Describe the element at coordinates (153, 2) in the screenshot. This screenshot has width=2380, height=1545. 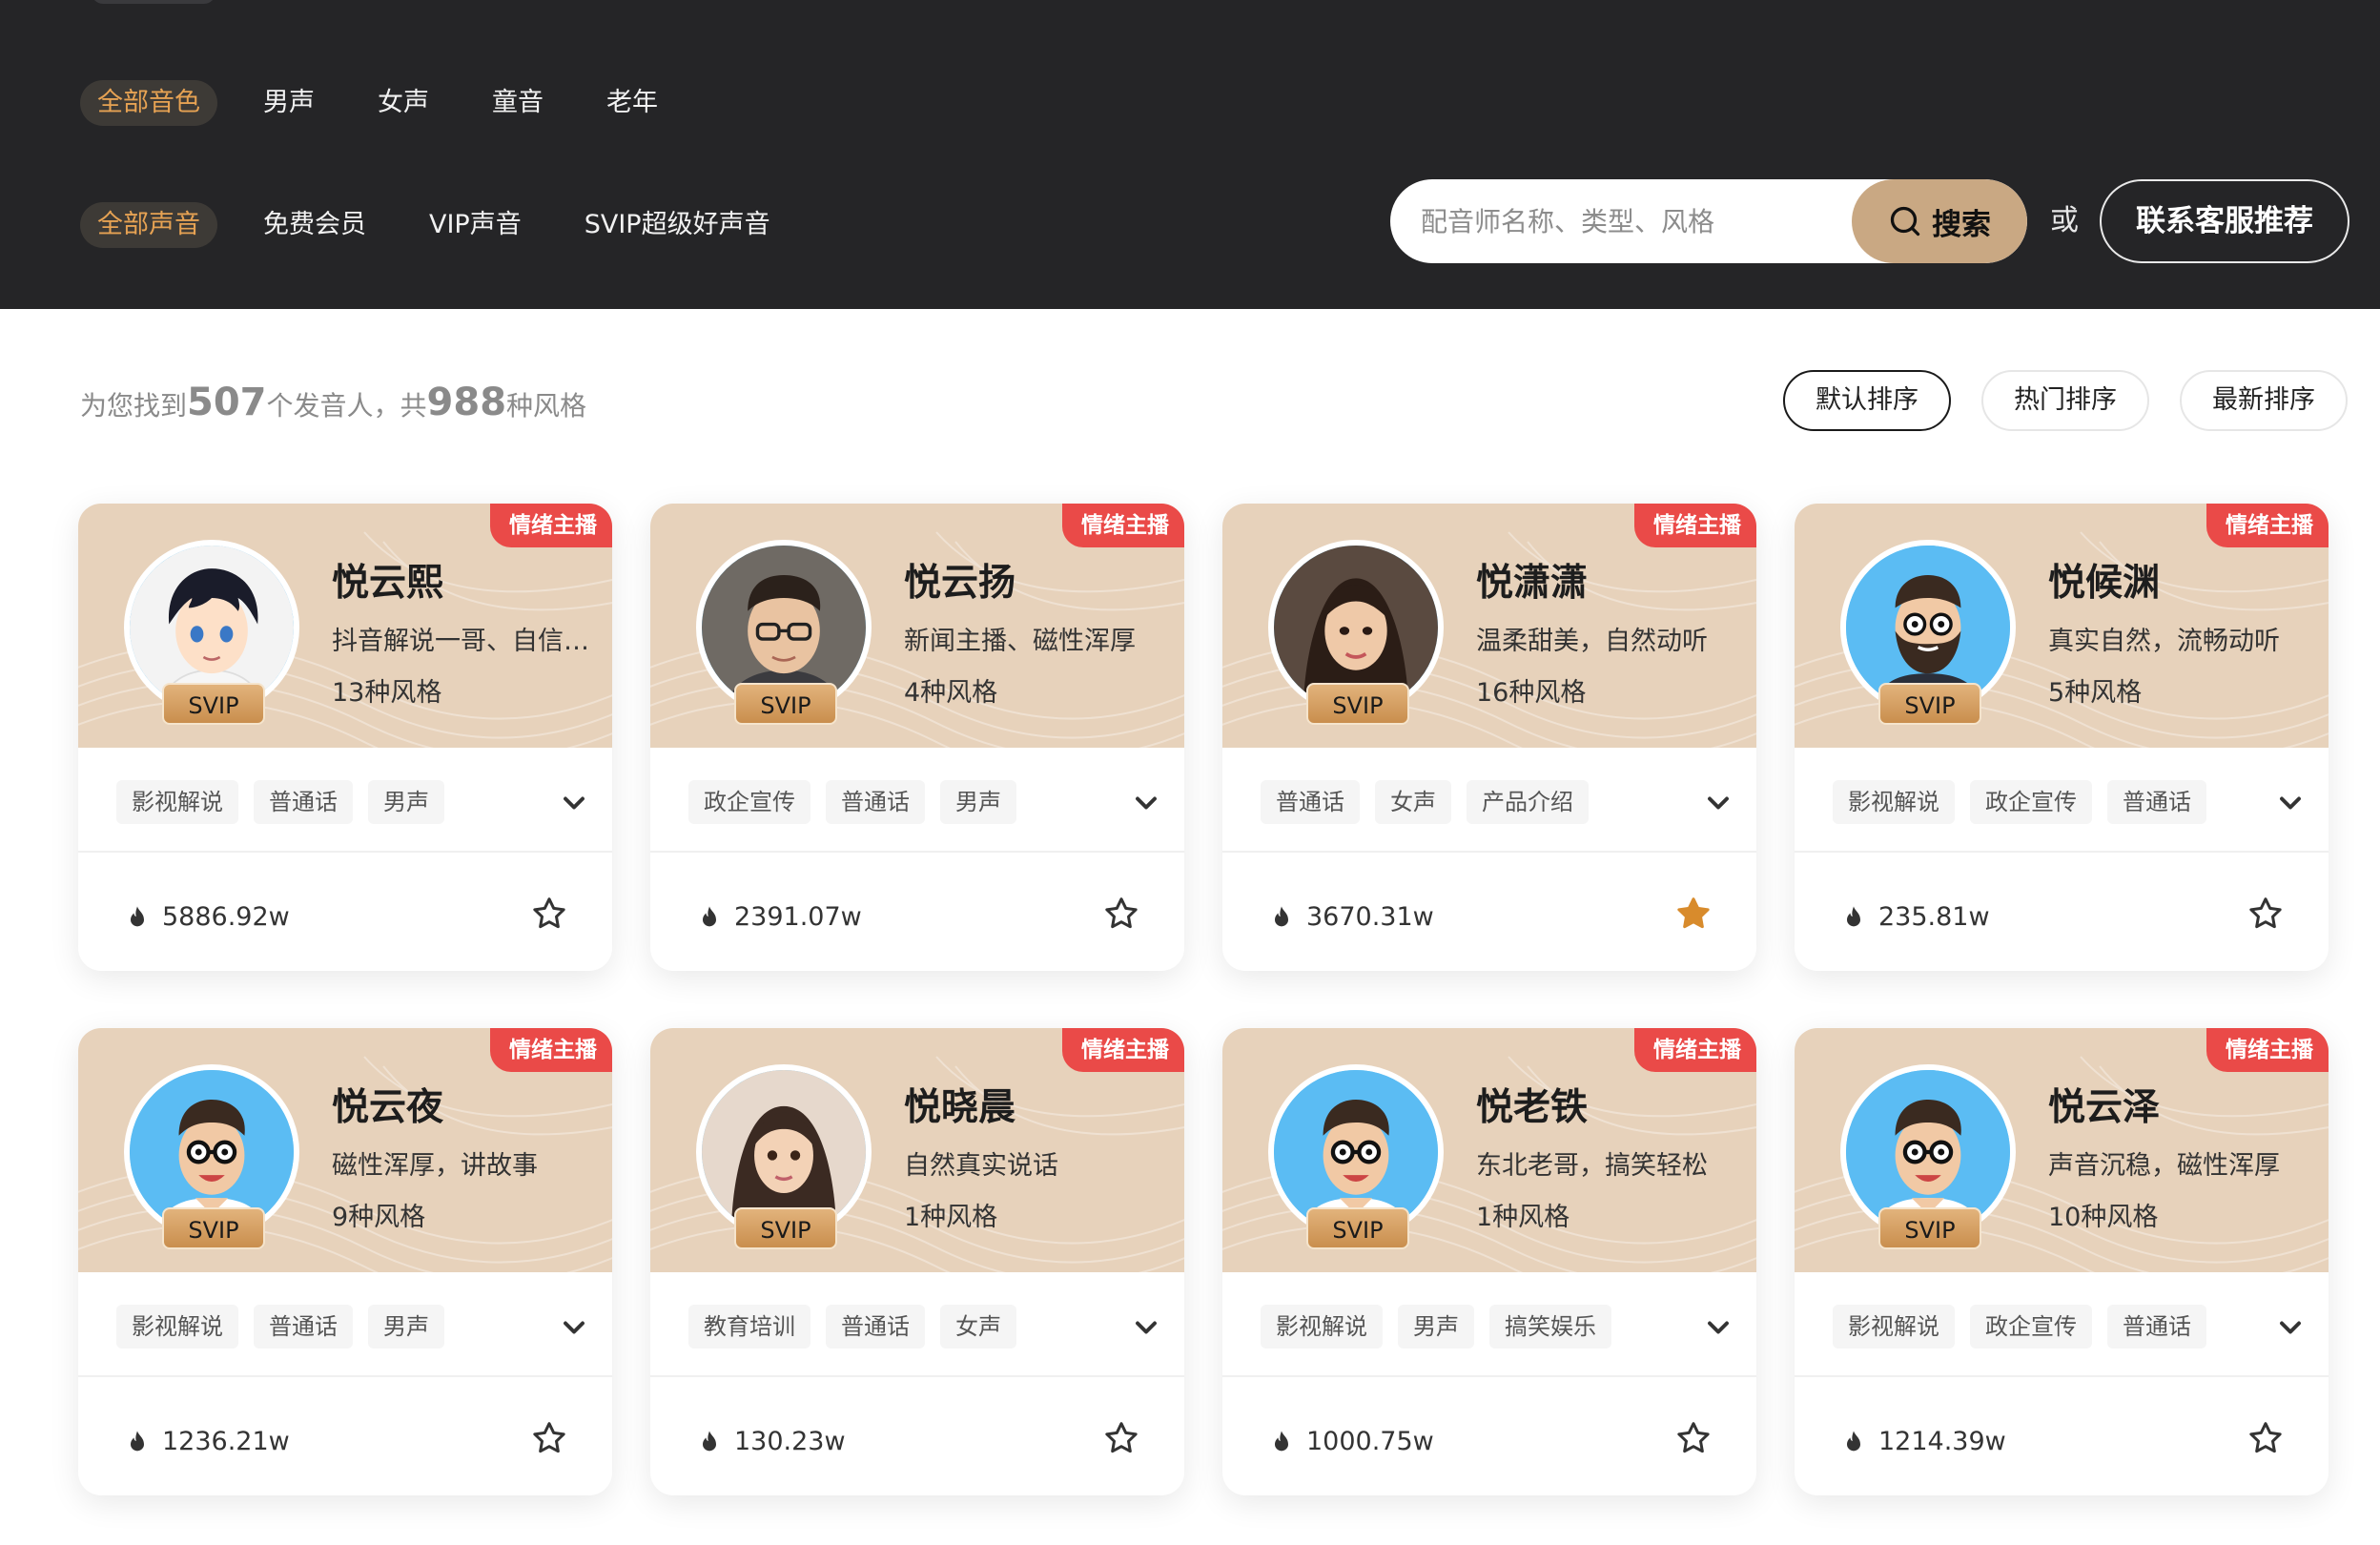
I see `header-top-element` at that location.